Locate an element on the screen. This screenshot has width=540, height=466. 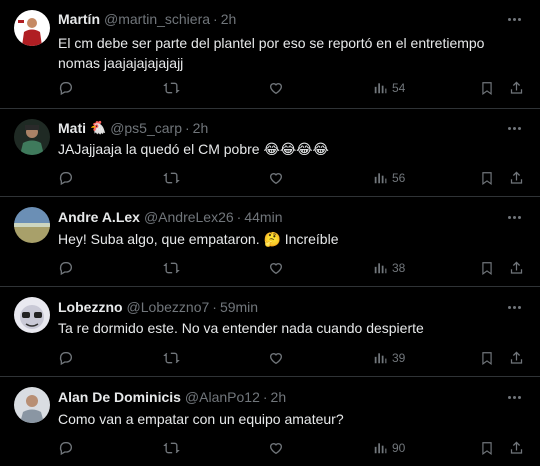
display-name: Alan De Dominicis is located at coordinates (119, 397).